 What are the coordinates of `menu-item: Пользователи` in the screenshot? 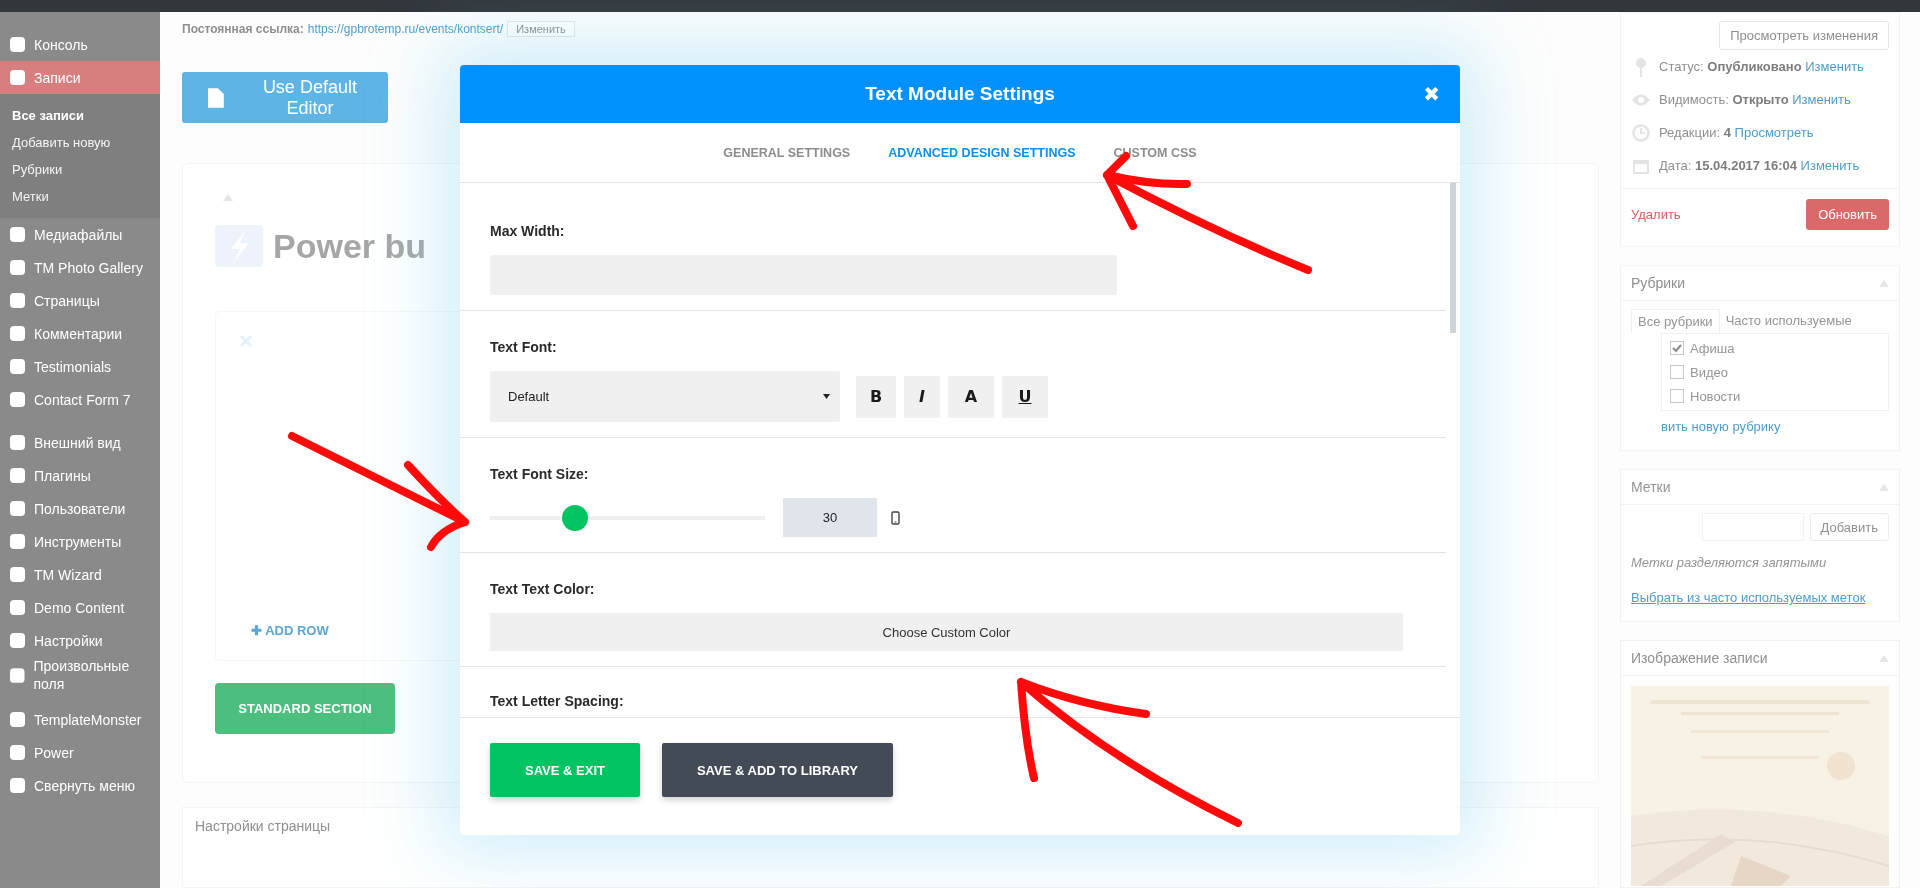 It's located at (80, 508).